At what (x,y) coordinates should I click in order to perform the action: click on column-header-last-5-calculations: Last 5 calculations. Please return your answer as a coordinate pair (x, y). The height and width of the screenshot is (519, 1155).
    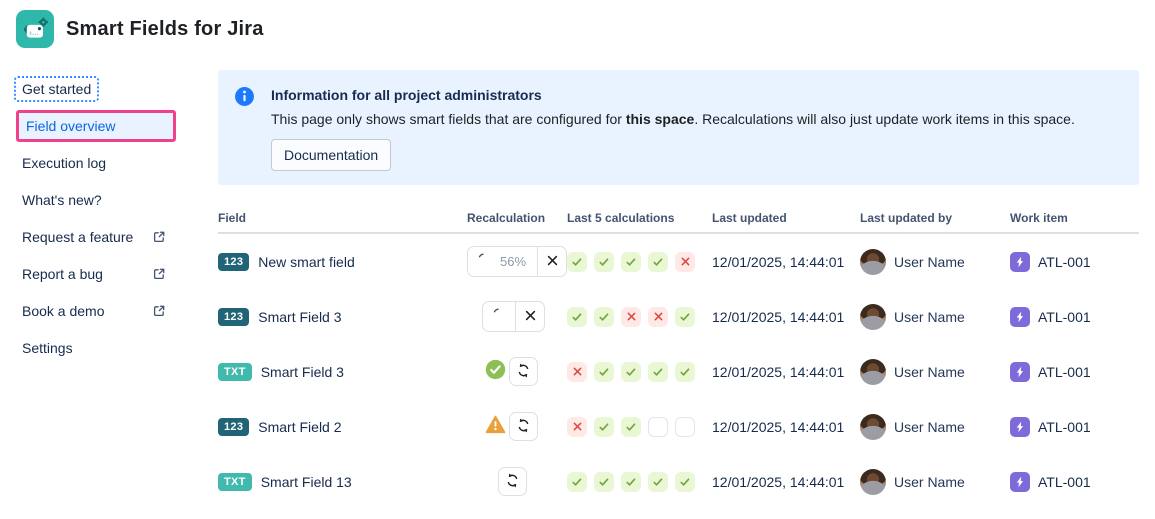
    Looking at the image, I should click on (621, 218).